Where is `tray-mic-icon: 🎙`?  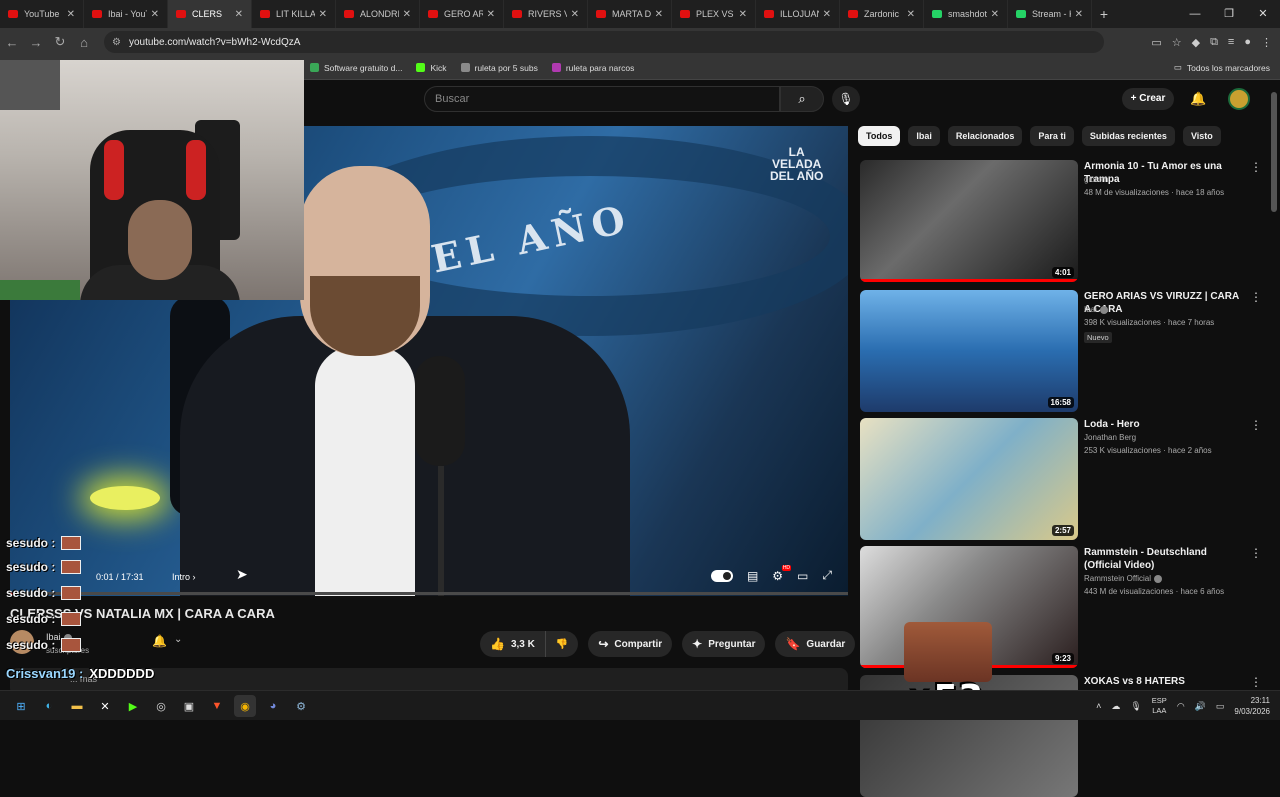
tray-mic-icon: 🎙 is located at coordinates (1135, 706).